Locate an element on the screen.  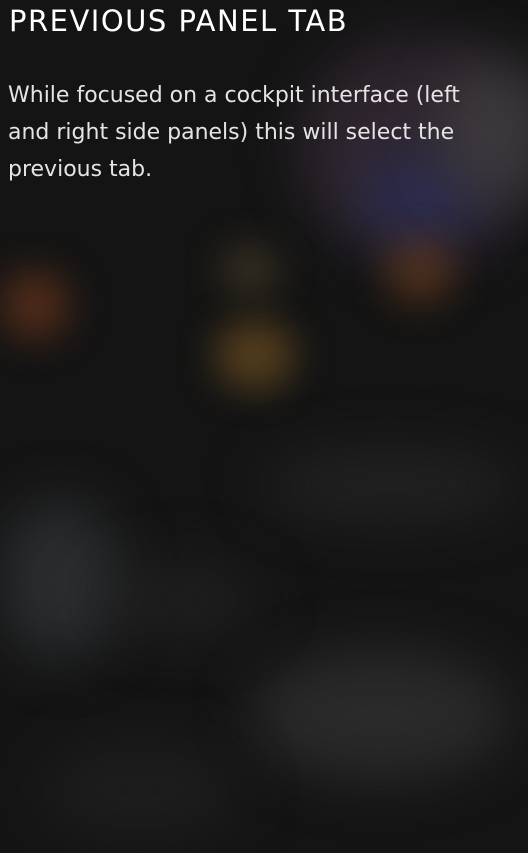
panel-title: PREVIOUS PANEL TAB is located at coordinates (179, 21).